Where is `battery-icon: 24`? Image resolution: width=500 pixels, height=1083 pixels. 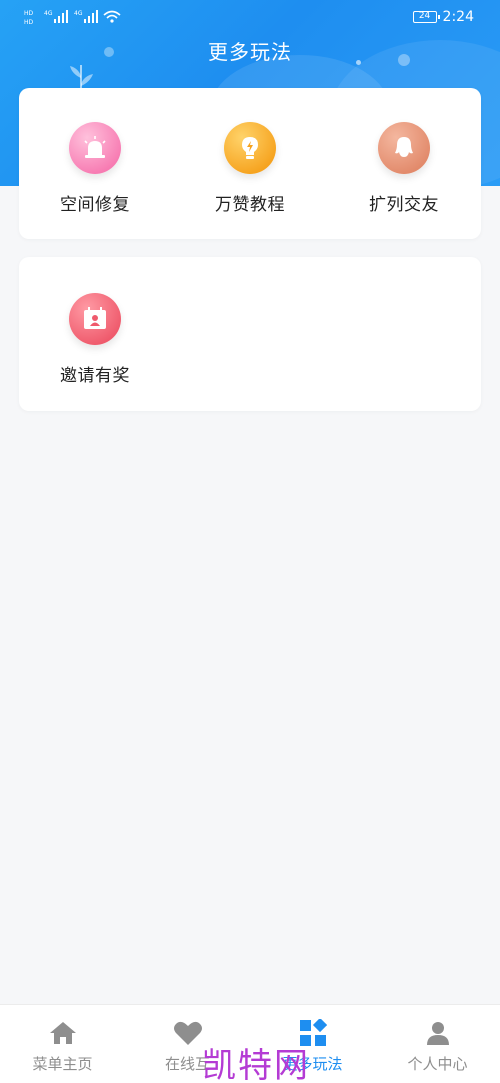
battery-icon: 24 is located at coordinates (426, 17).